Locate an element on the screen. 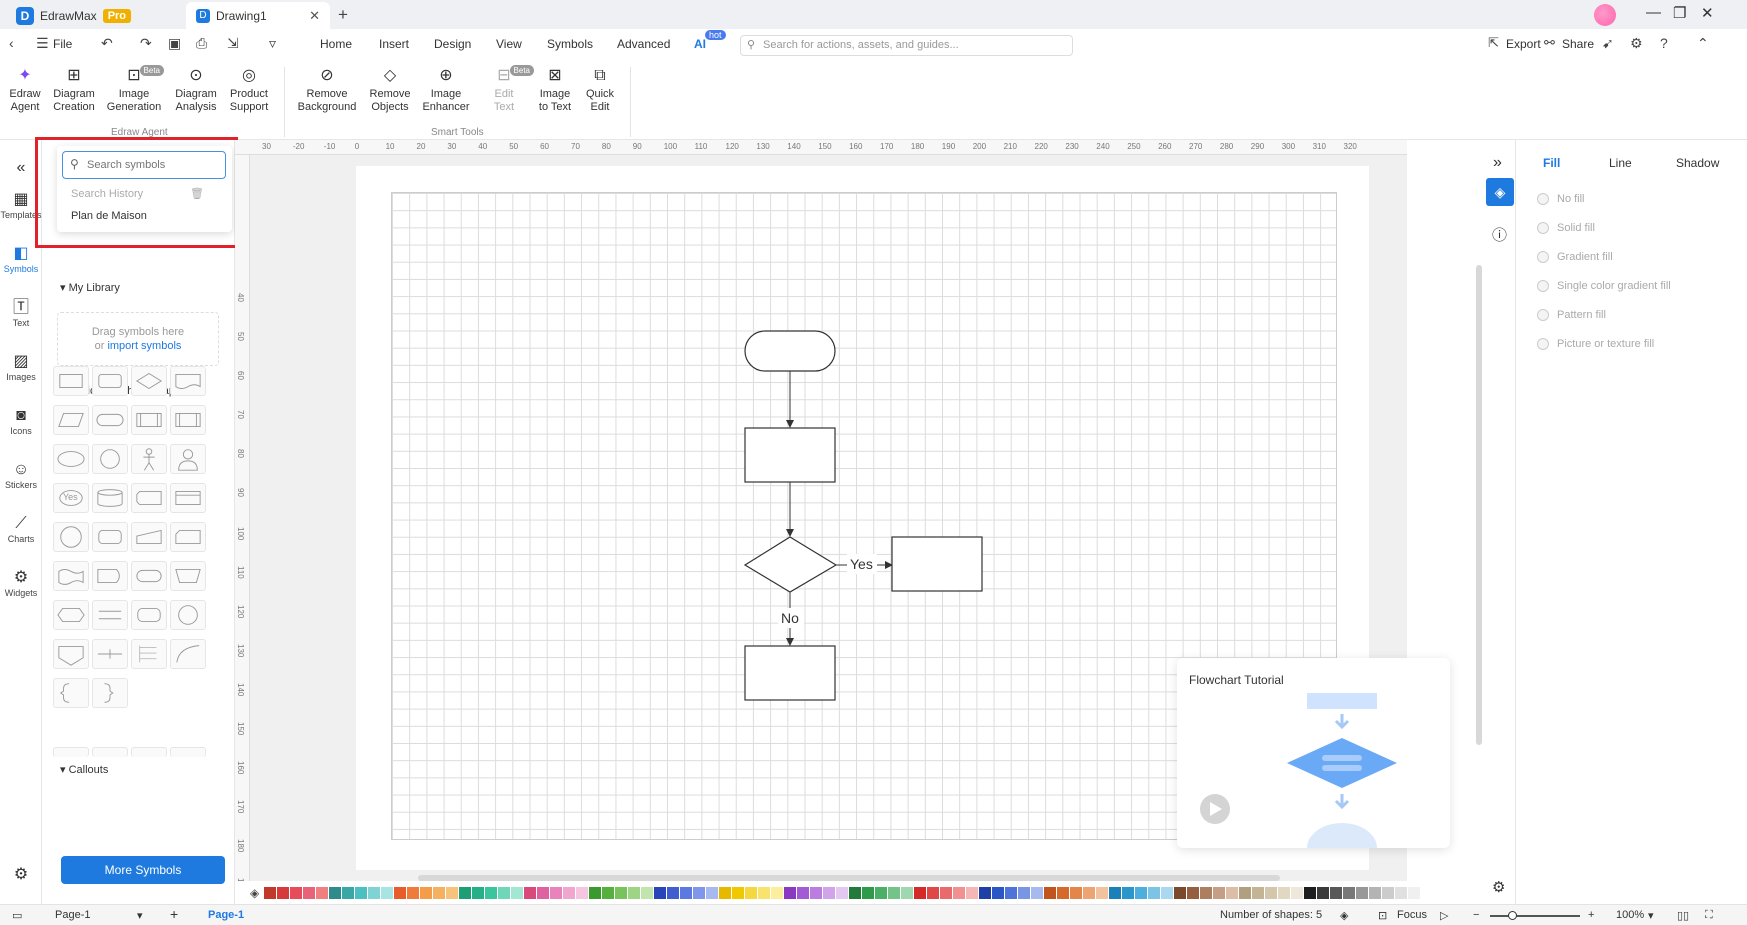 The image size is (1747, 925). fill-option-picture: Picture or texture fill is located at coordinates (1595, 344).